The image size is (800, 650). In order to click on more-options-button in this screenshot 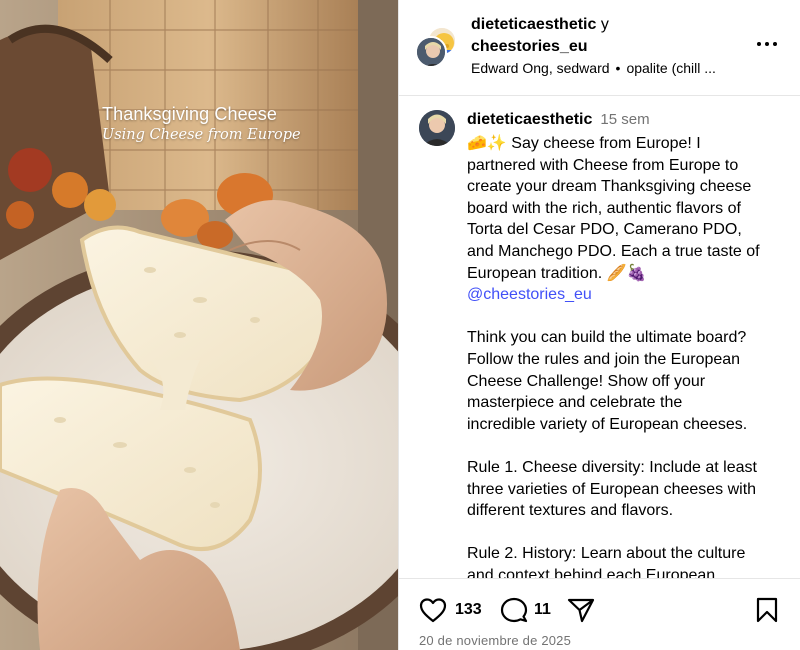, I will do `click(767, 44)`.